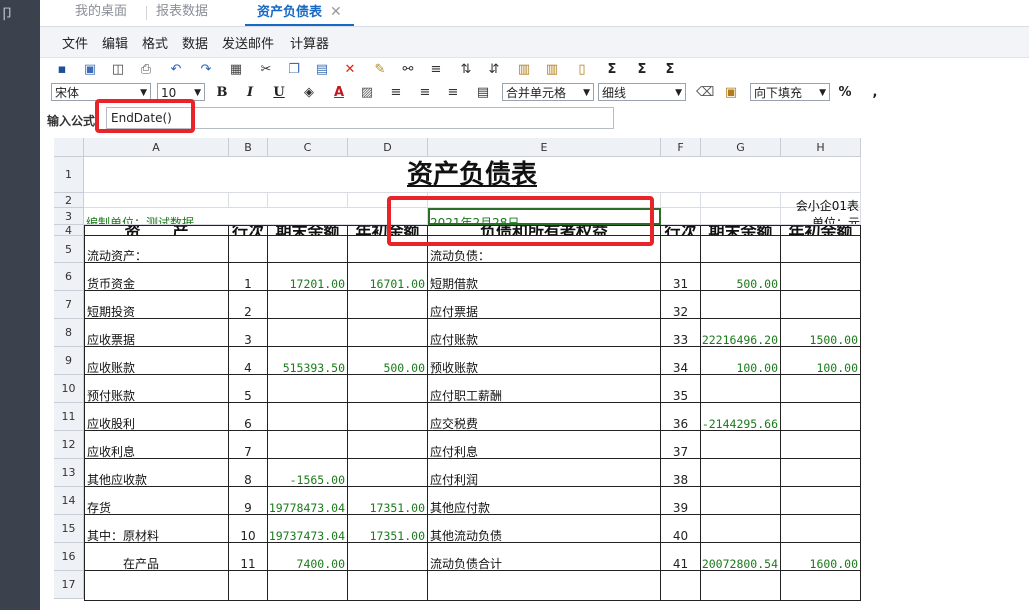 The height and width of the screenshot is (610, 1029). I want to click on liability-name-cell: 应付利润, so click(544, 473).